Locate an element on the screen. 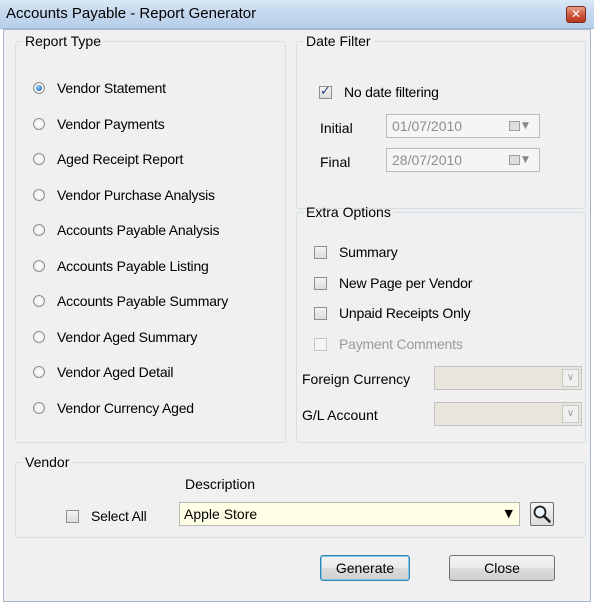 This screenshot has height=605, width=594. summary-row: Summary is located at coordinates (356, 252).